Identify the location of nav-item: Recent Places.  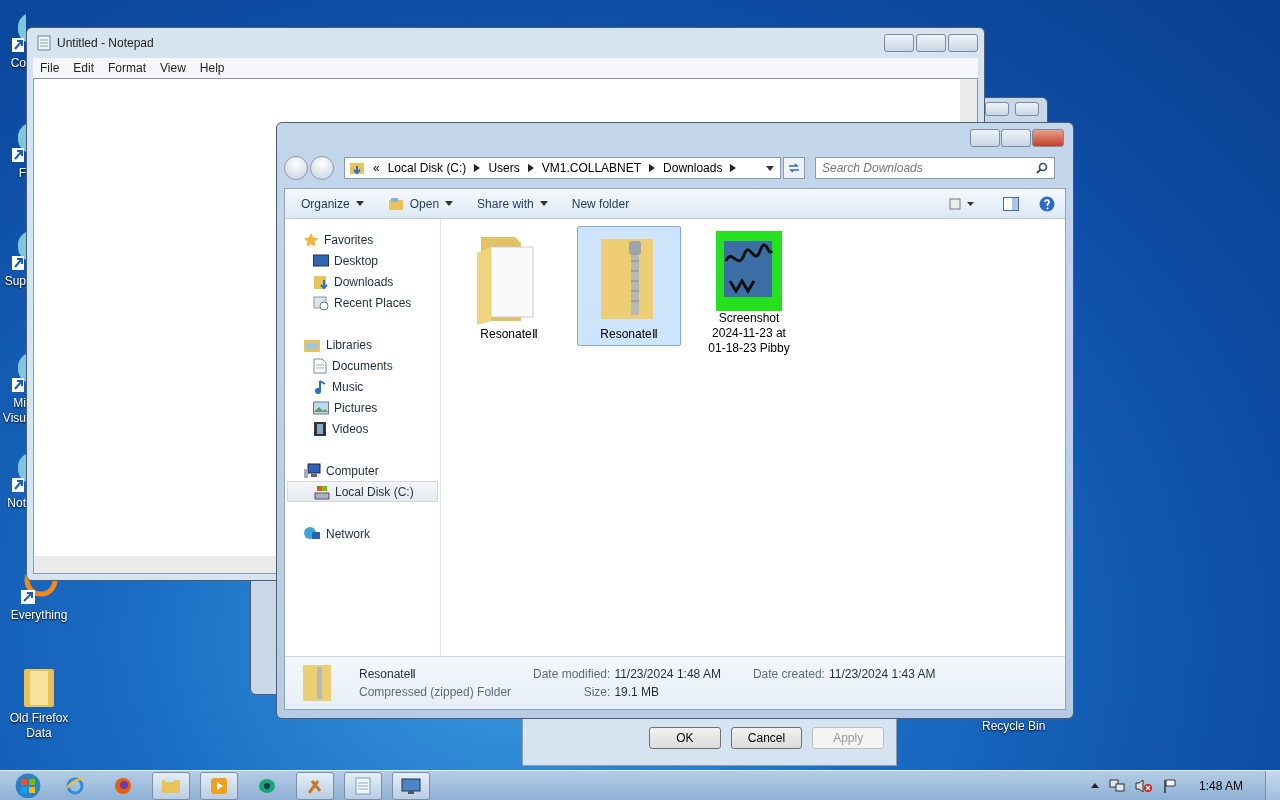
(362, 302).